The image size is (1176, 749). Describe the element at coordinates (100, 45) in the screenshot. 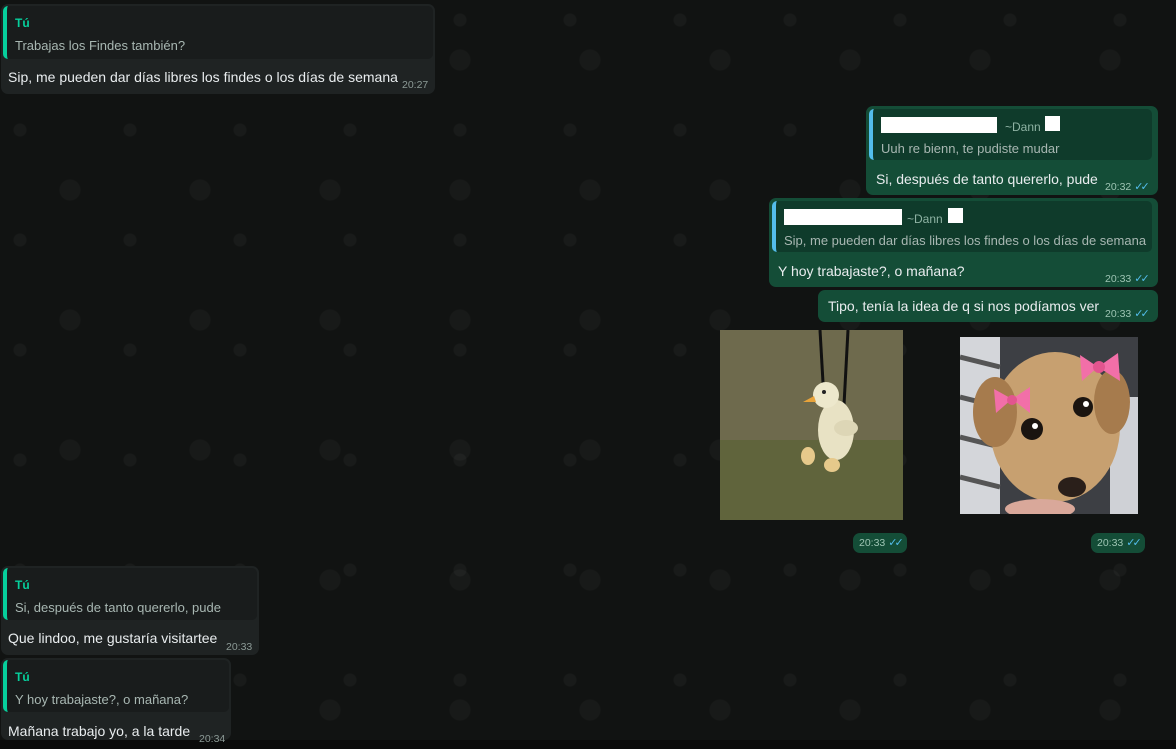

I see `quote-text: Trabajas los Findes también?` at that location.